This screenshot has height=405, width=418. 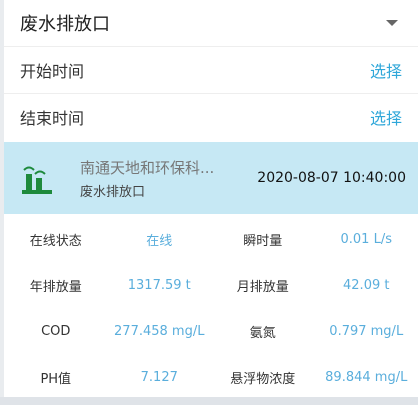 What do you see at coordinates (37, 180) in the screenshot?
I see `factory-icon` at bounding box center [37, 180].